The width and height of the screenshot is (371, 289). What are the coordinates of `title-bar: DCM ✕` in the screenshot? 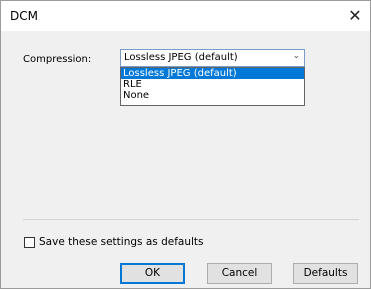 It's located at (185, 16).